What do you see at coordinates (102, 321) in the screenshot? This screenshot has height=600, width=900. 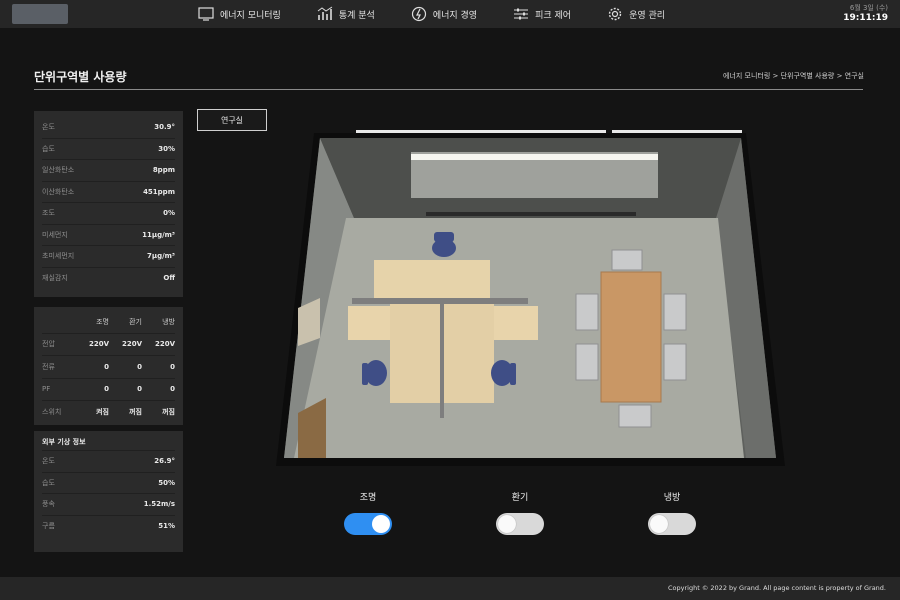 I see `power-header: 조명` at bounding box center [102, 321].